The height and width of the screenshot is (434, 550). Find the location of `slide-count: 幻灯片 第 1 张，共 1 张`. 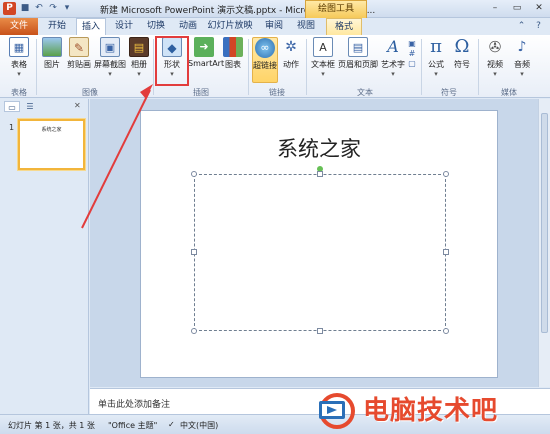

slide-count: 幻灯片 第 1 张，共 1 张 is located at coordinates (51, 425).